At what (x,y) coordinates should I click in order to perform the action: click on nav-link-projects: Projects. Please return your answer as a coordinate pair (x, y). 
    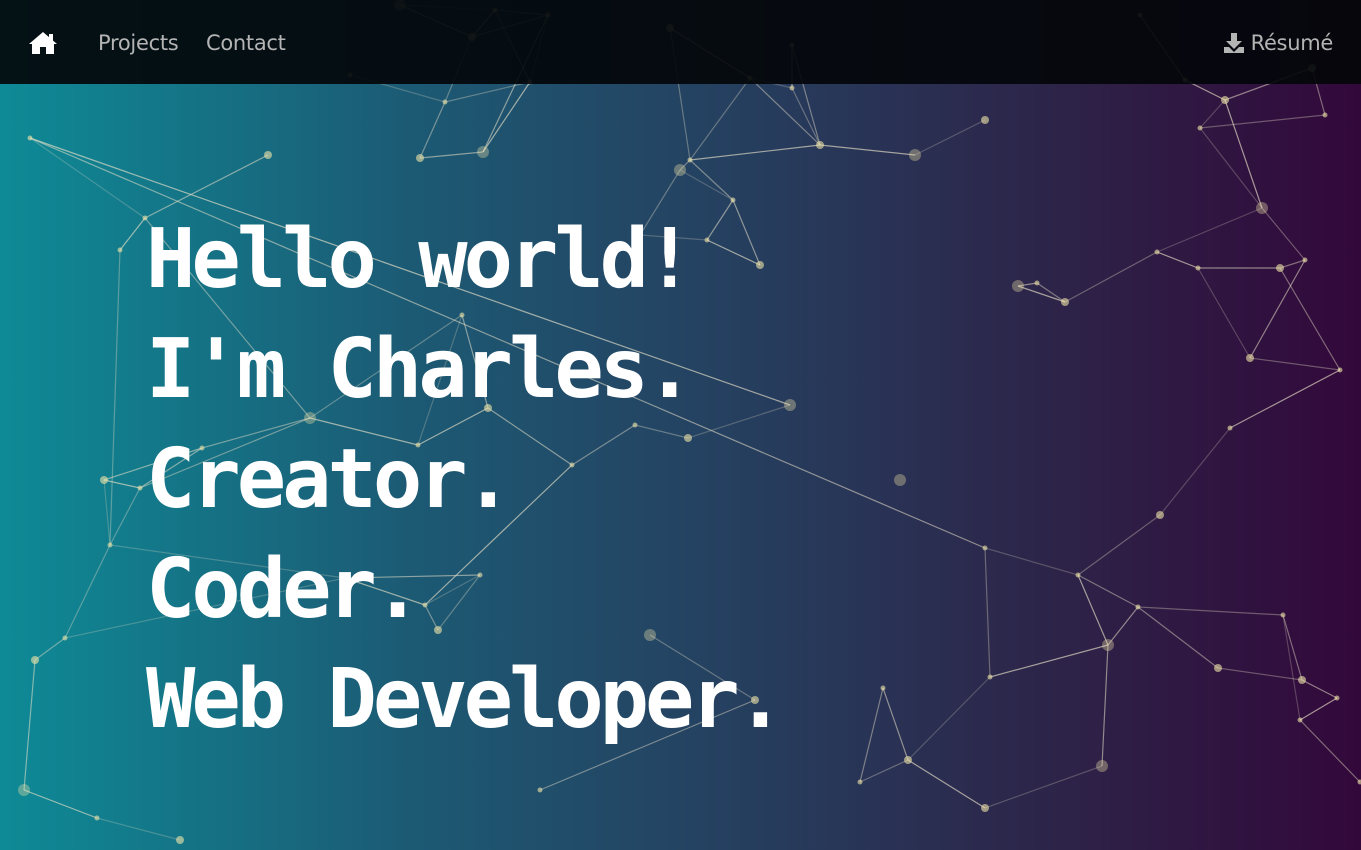
    Looking at the image, I should click on (138, 43).